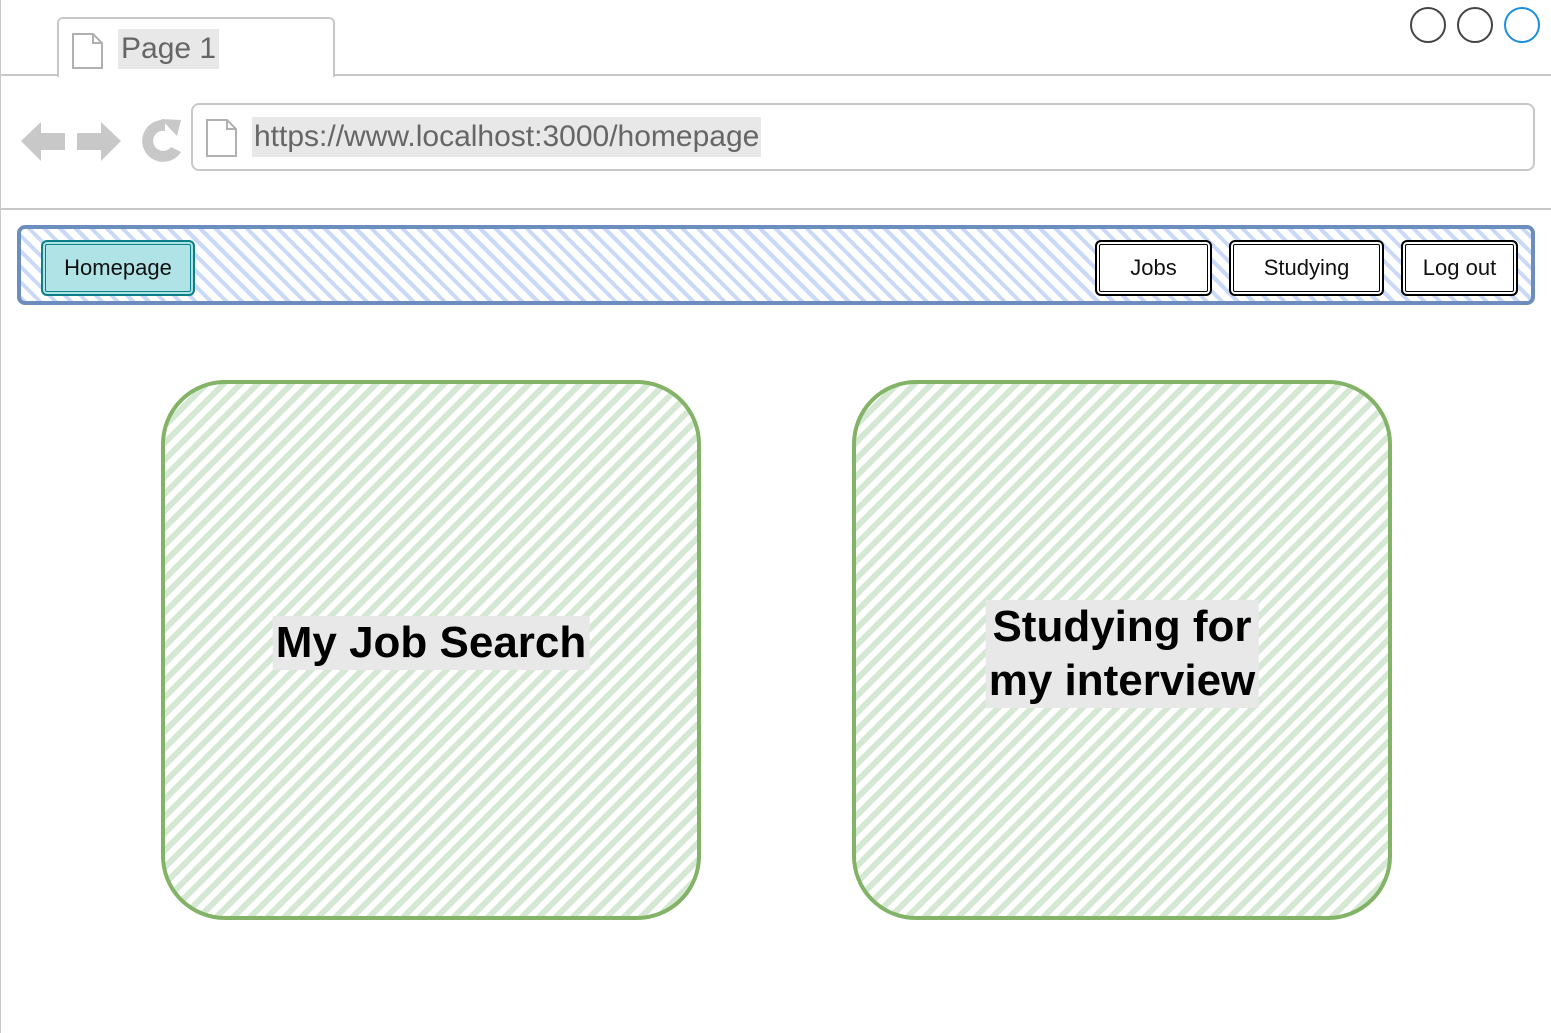 The image size is (1551, 1033). I want to click on card-title-line-1: Studying for, so click(1122, 626).